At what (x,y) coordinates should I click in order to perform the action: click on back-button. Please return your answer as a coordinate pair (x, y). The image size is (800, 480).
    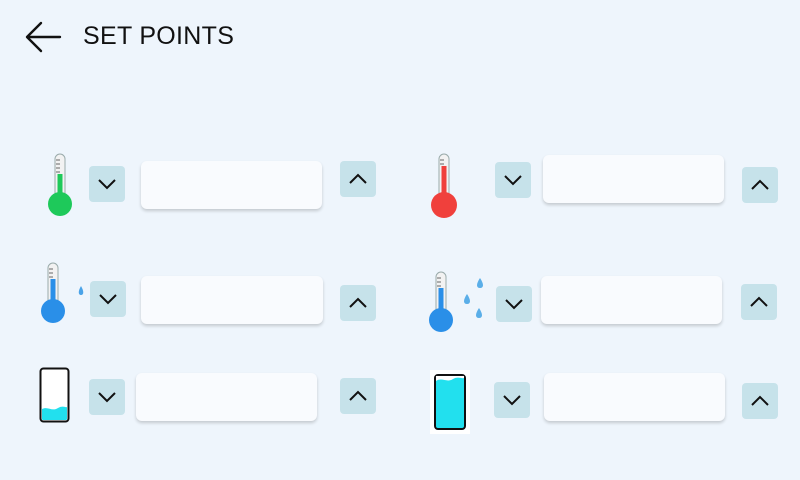
    Looking at the image, I should click on (43, 37).